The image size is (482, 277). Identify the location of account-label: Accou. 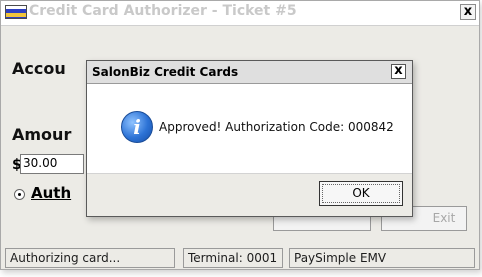
(39, 68).